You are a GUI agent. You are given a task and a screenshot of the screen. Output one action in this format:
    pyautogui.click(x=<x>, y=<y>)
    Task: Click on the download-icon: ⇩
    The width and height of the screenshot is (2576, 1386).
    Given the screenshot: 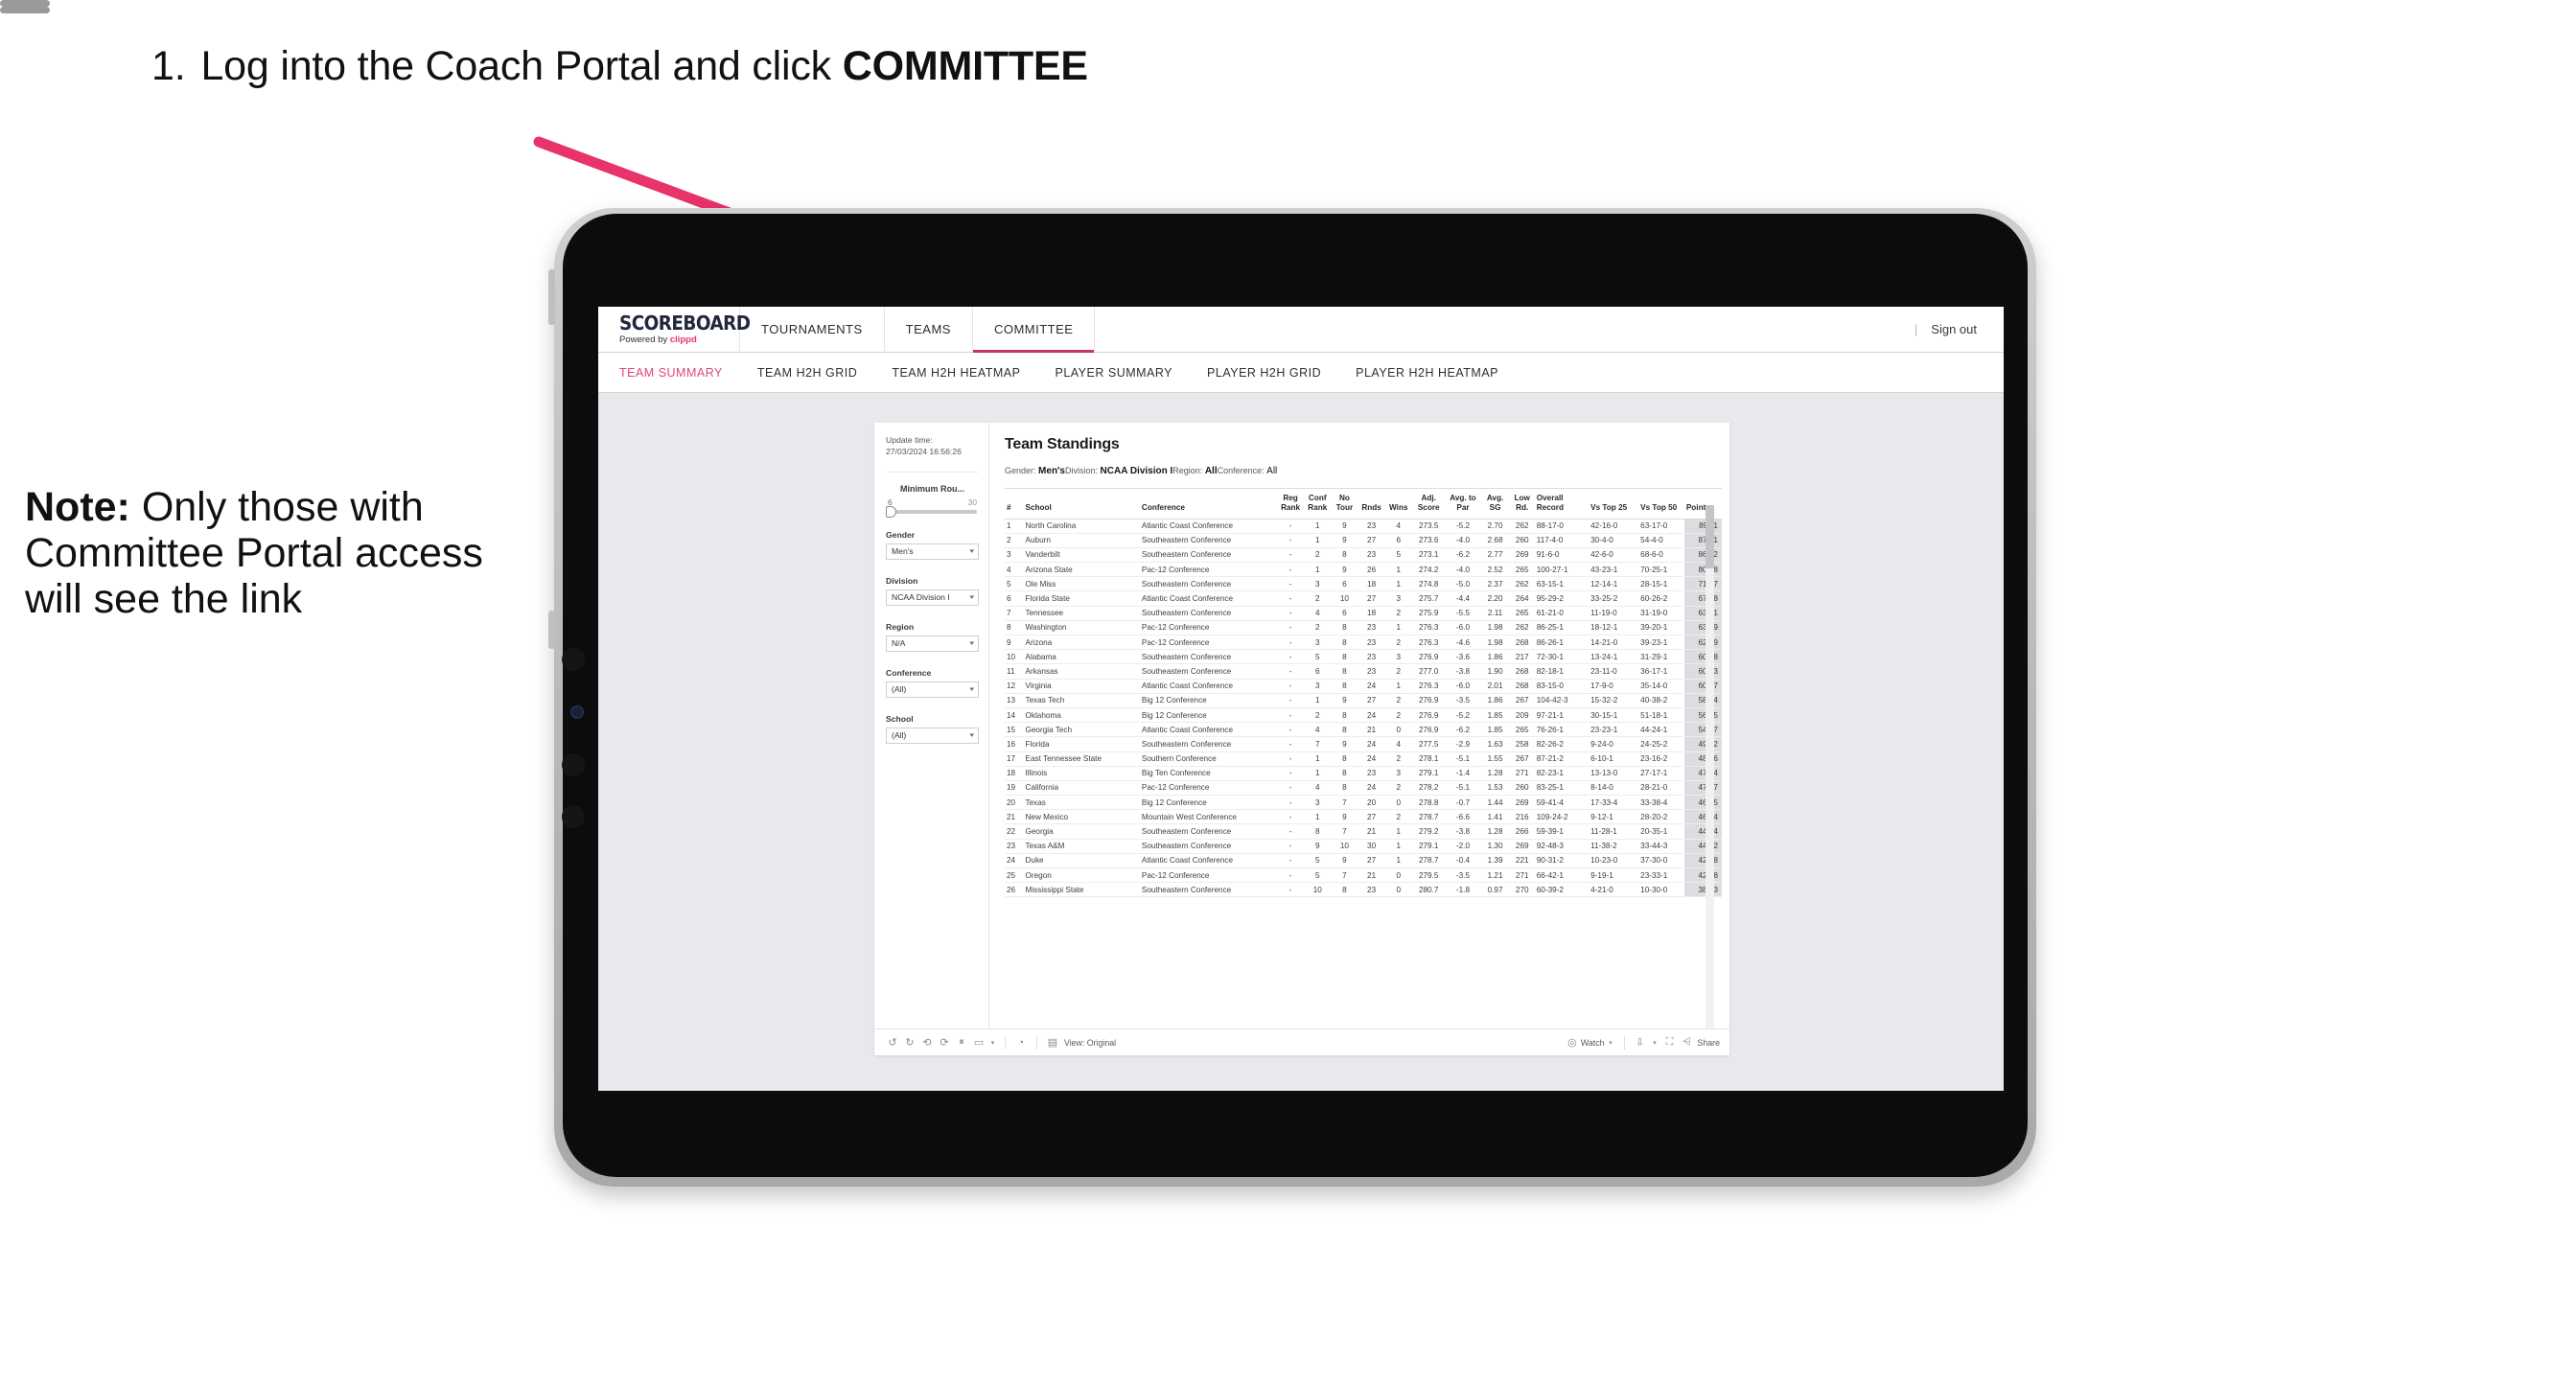 What is the action you would take?
    pyautogui.click(x=1641, y=1042)
    